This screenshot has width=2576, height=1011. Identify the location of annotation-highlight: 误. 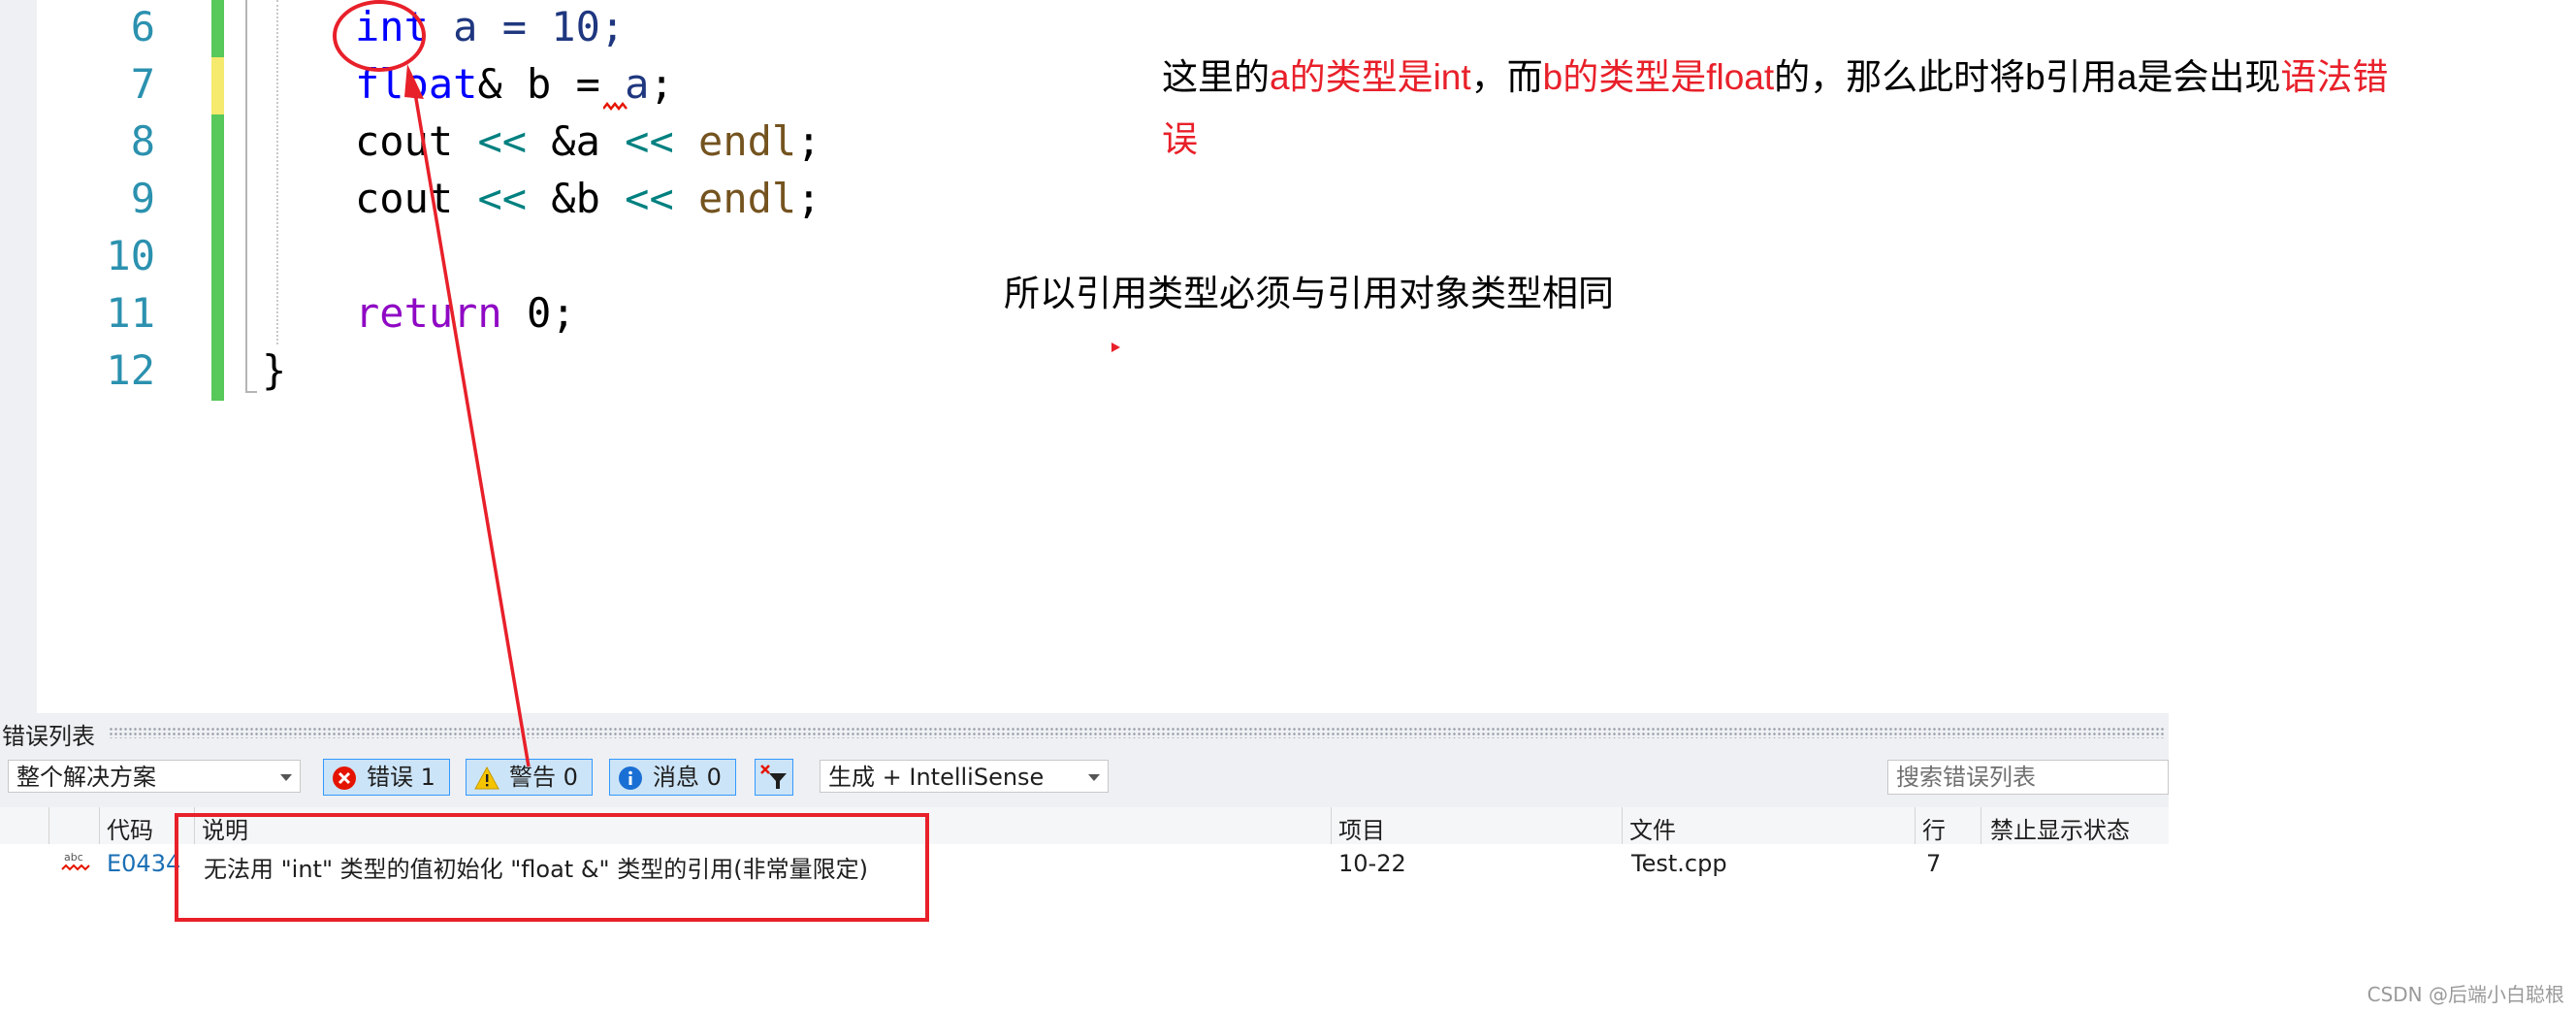
(1180, 139).